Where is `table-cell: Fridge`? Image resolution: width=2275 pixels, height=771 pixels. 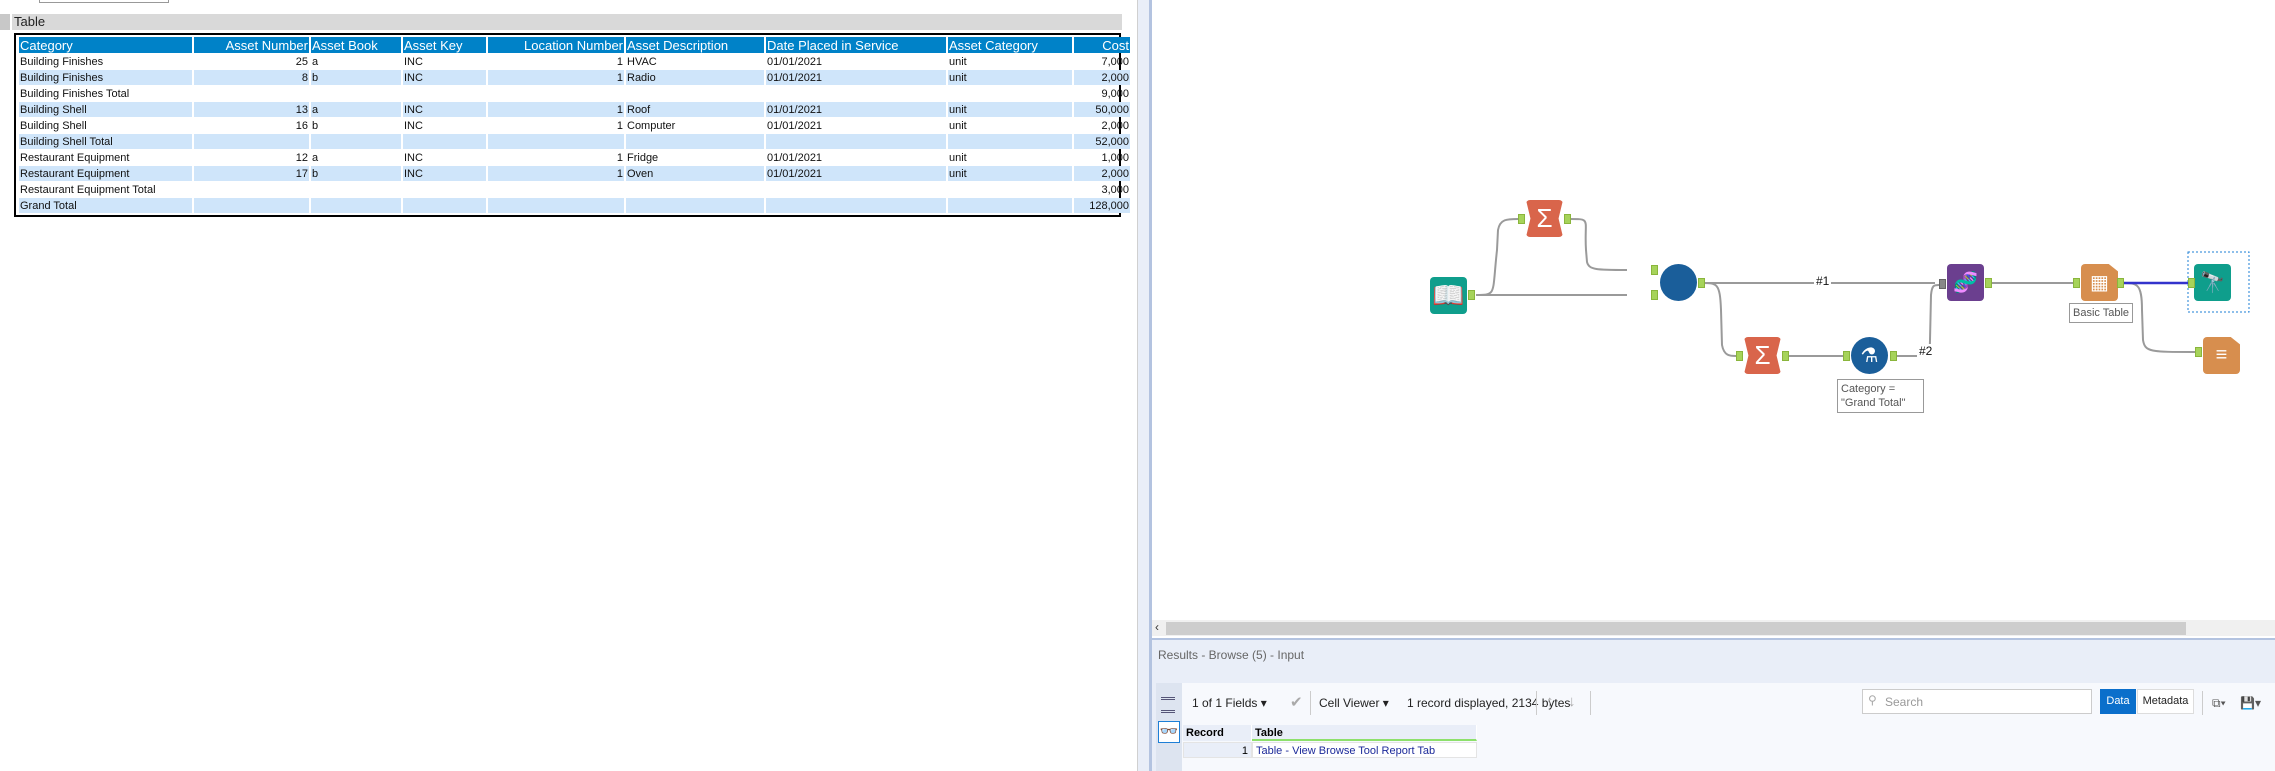 table-cell: Fridge is located at coordinates (643, 157).